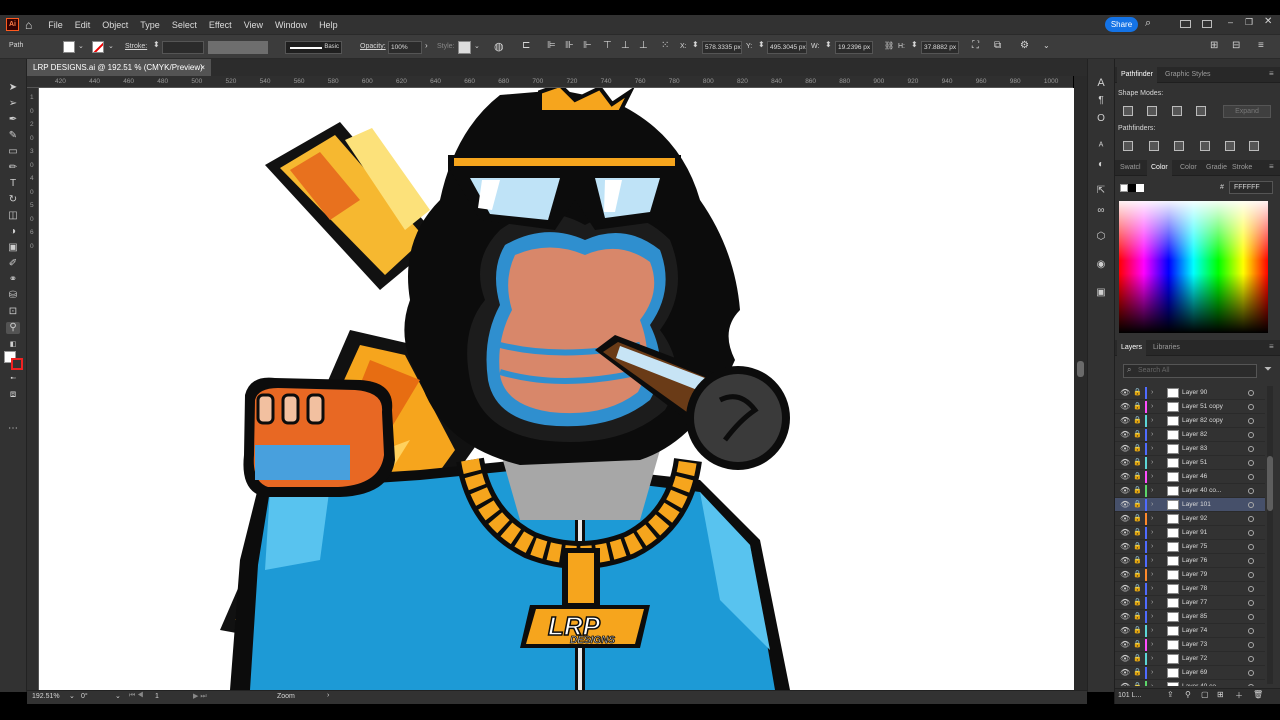 The height and width of the screenshot is (720, 1280). What do you see at coordinates (1190, 589) in the screenshot?
I see `layer-row: 👁 🔒 › Layer 78` at bounding box center [1190, 589].